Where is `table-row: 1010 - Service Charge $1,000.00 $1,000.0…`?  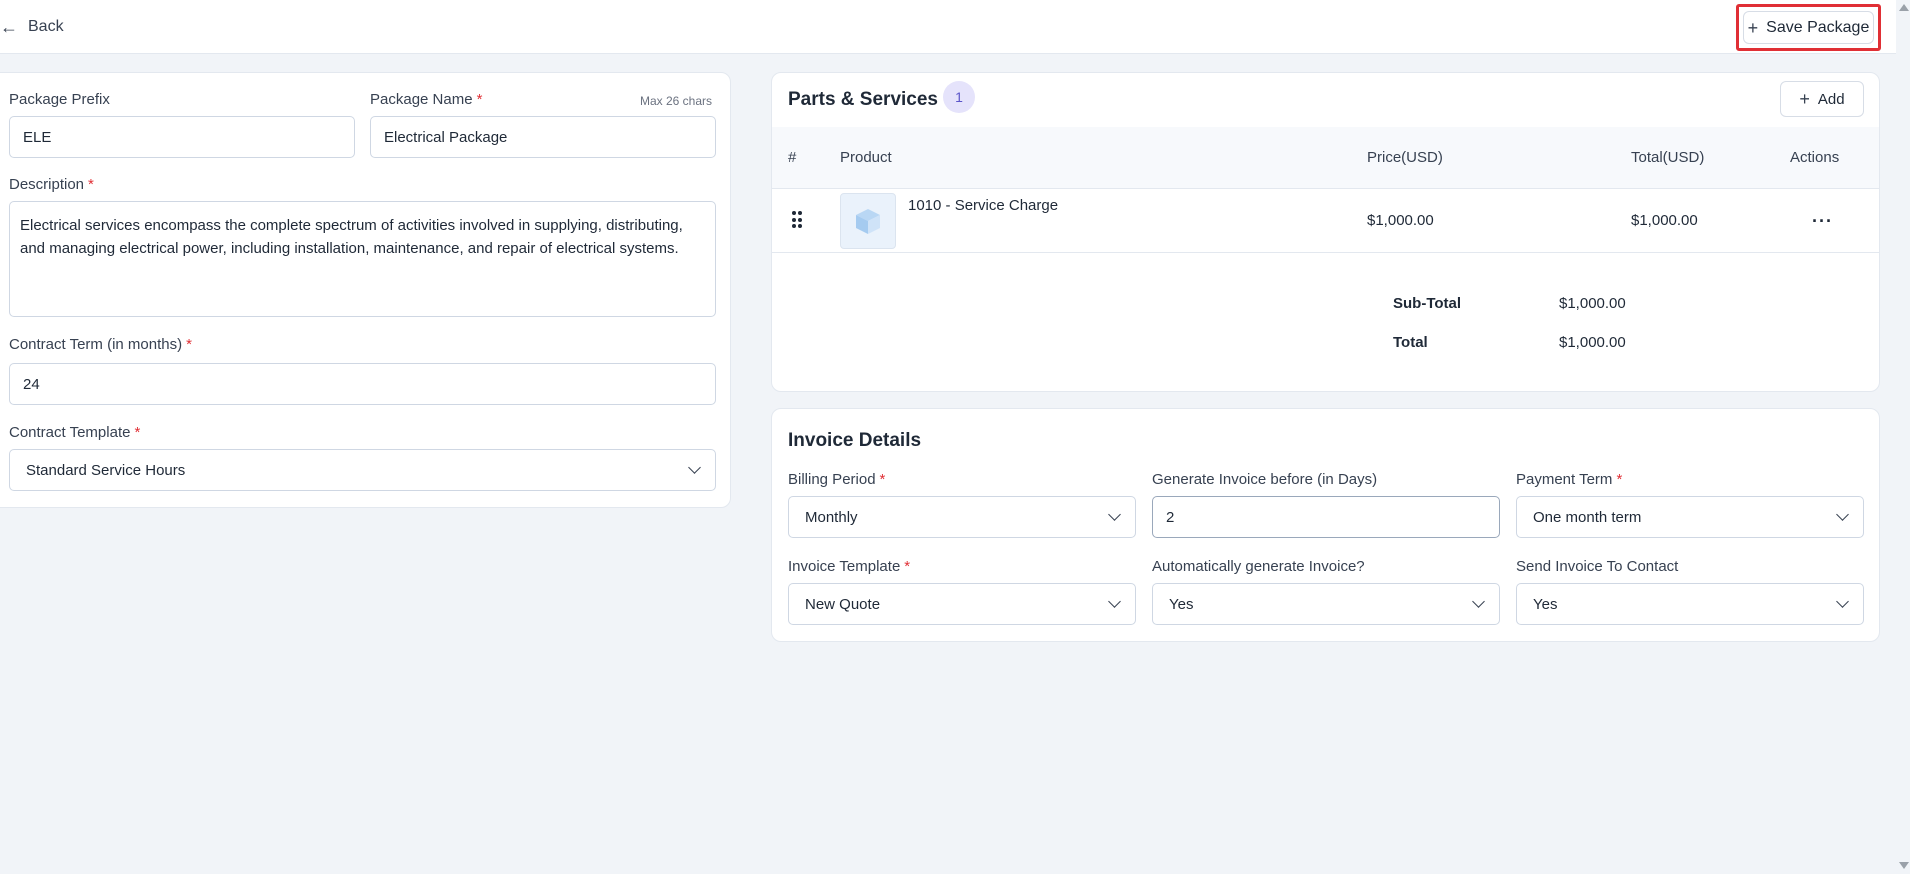
table-row: 1010 - Service Charge $1,000.00 $1,000.0… is located at coordinates (1325, 221).